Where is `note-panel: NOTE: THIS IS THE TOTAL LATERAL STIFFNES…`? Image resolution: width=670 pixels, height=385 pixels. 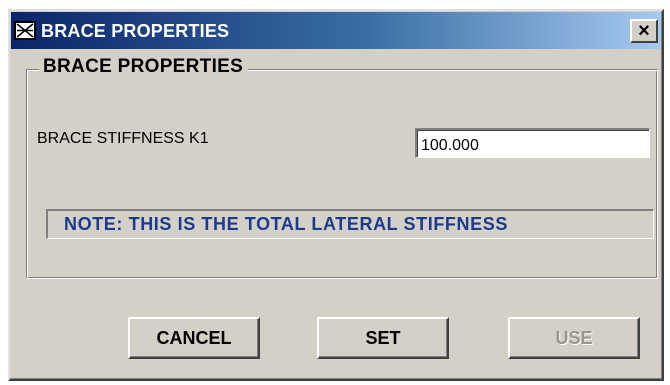 note-panel: NOTE: THIS IS THE TOTAL LATERAL STIFFNES… is located at coordinates (350, 224).